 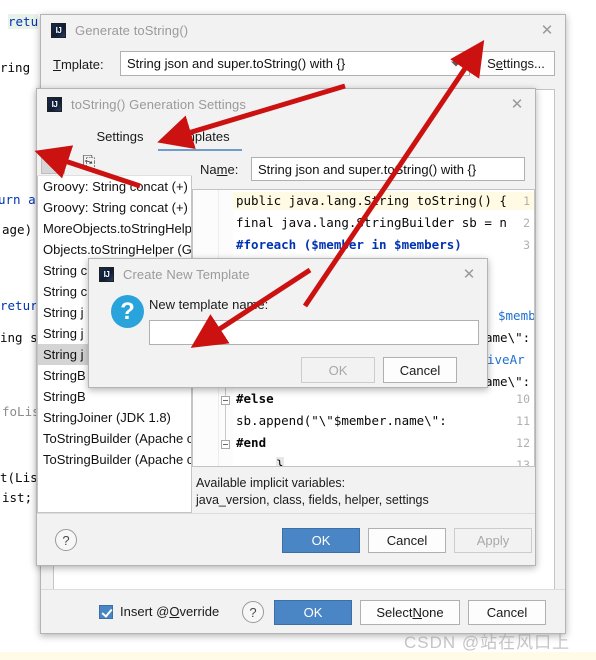 I want to click on name-label: Name:, so click(x=219, y=169).